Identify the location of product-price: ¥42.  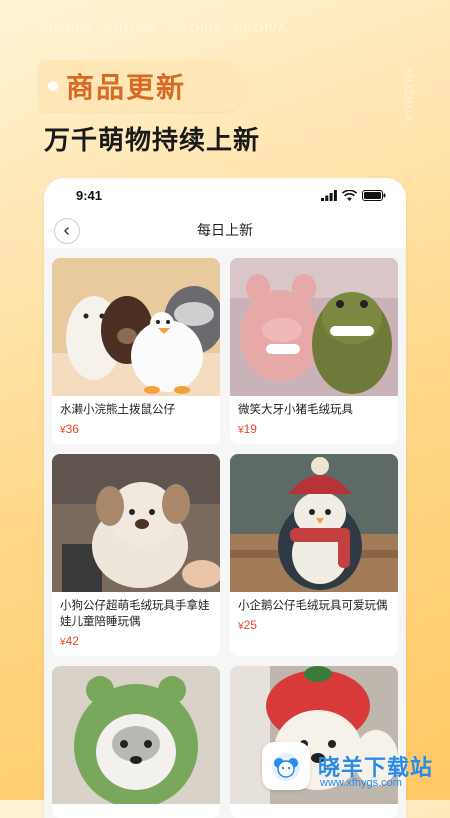
(136, 641).